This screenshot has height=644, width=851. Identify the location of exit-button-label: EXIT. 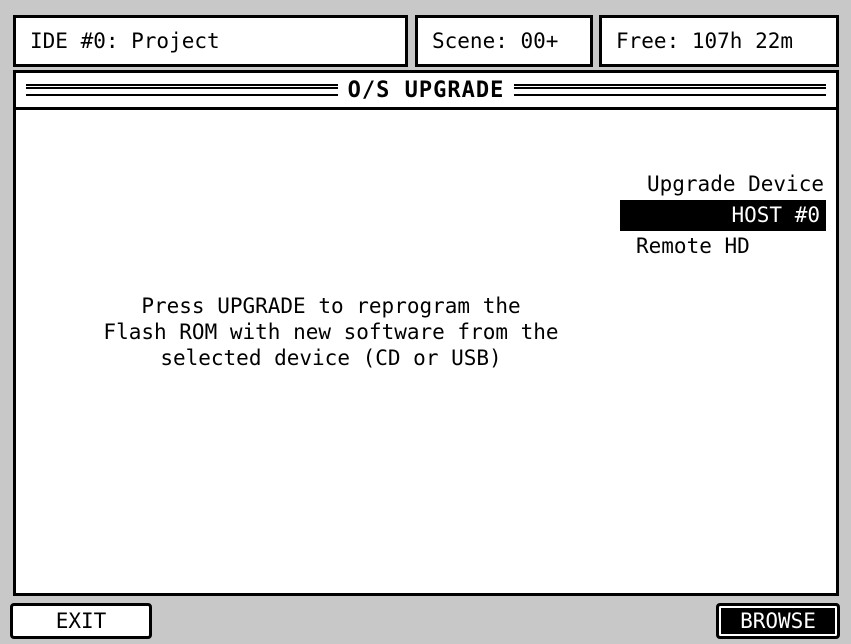
(81, 621).